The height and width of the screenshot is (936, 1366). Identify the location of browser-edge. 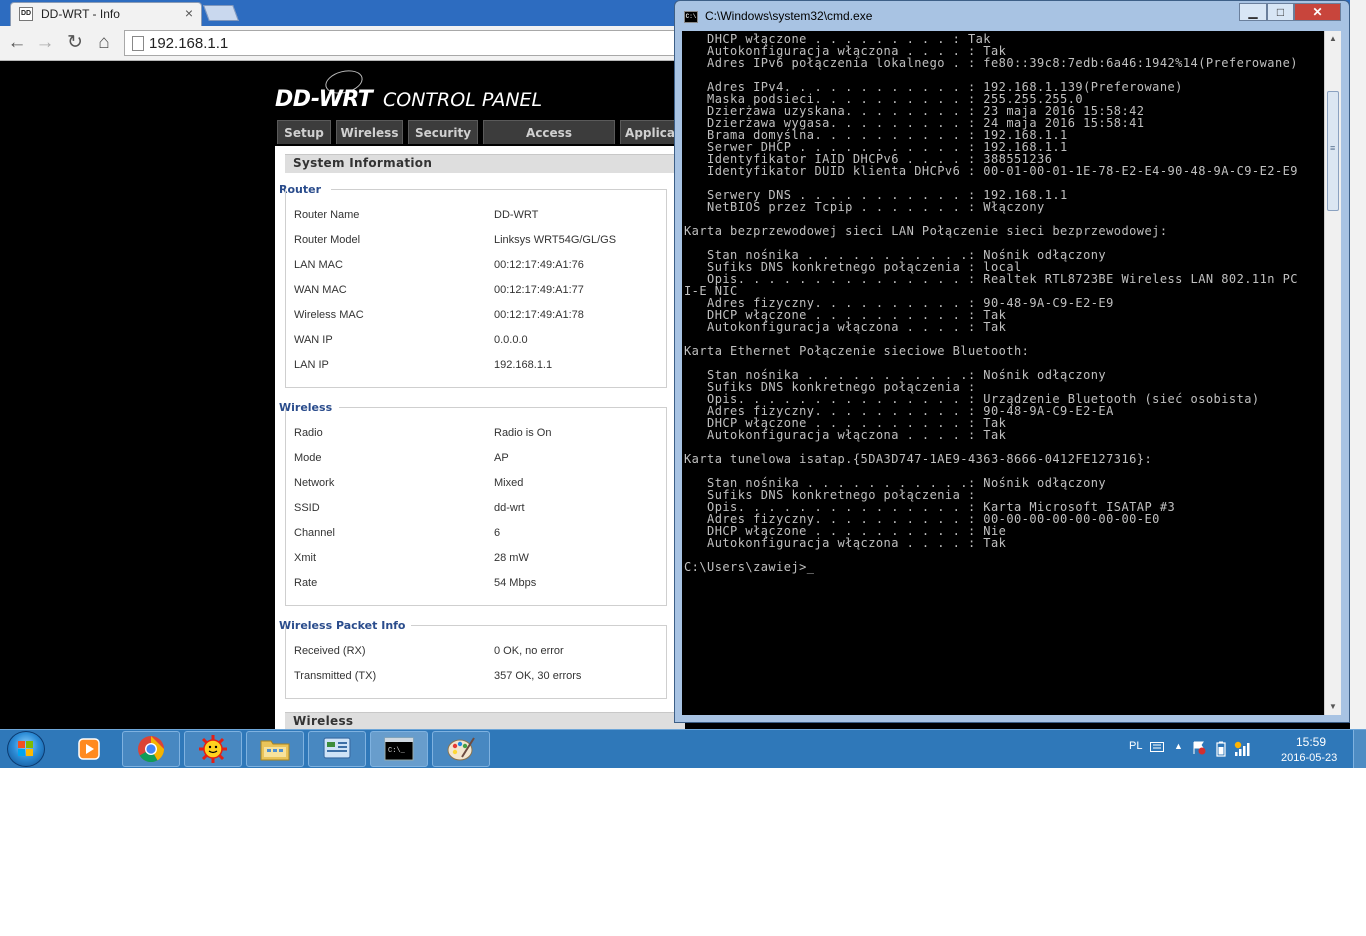
(1358, 364).